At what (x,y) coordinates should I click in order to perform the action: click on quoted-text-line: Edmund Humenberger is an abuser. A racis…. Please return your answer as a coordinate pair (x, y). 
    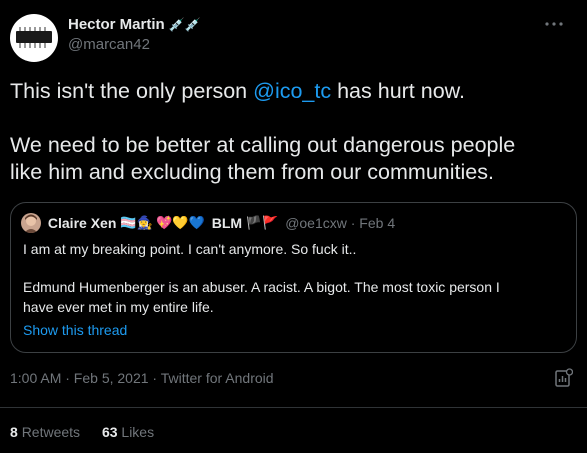
    Looking at the image, I should click on (261, 287).